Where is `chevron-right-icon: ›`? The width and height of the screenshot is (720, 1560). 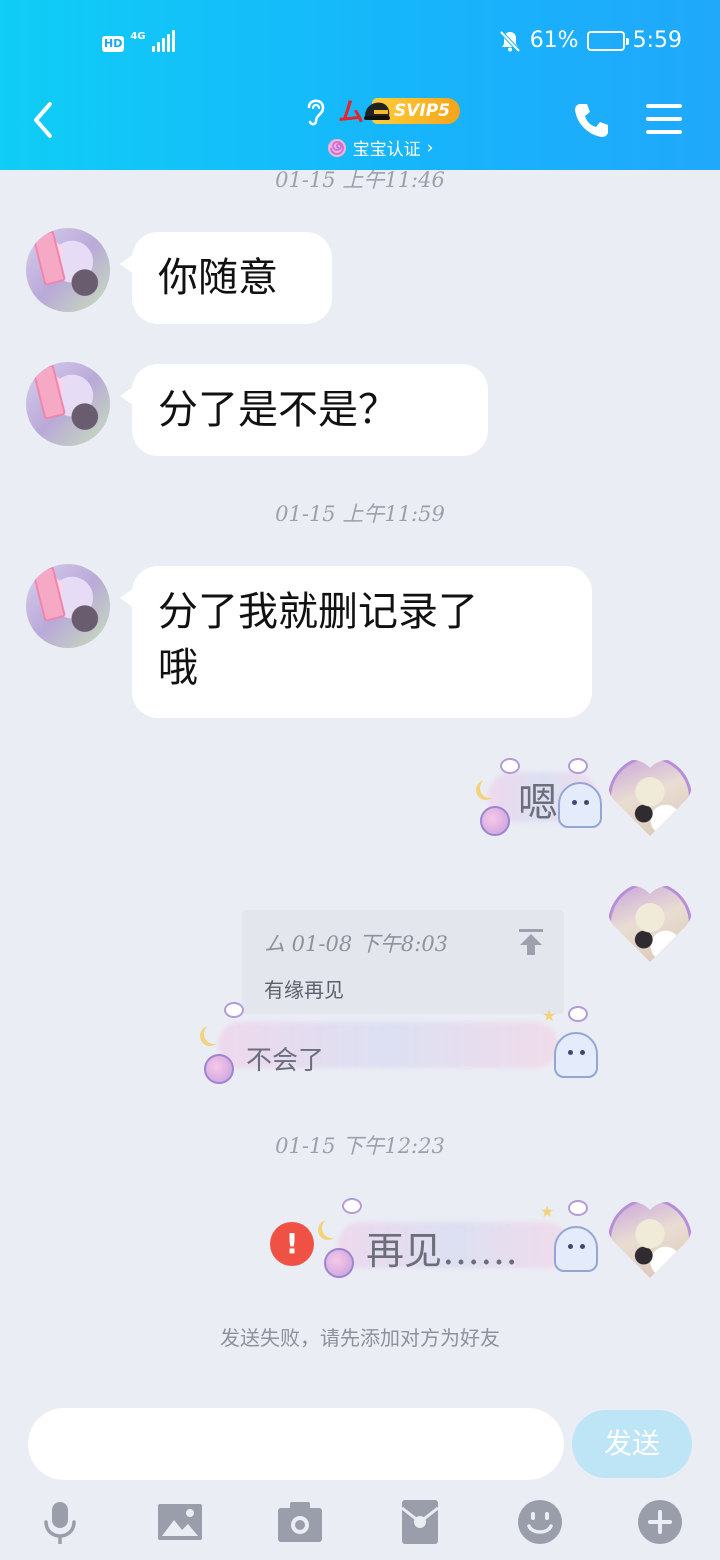
chevron-right-icon: › is located at coordinates (430, 147).